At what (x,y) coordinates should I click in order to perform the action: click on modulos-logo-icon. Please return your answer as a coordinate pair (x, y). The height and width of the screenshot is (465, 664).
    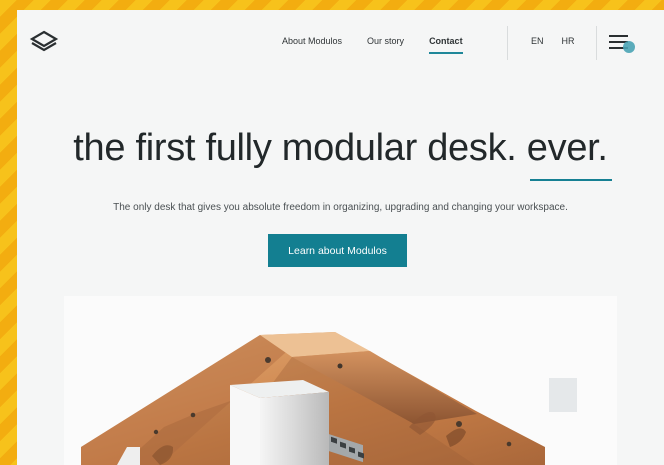
    Looking at the image, I should click on (44, 42).